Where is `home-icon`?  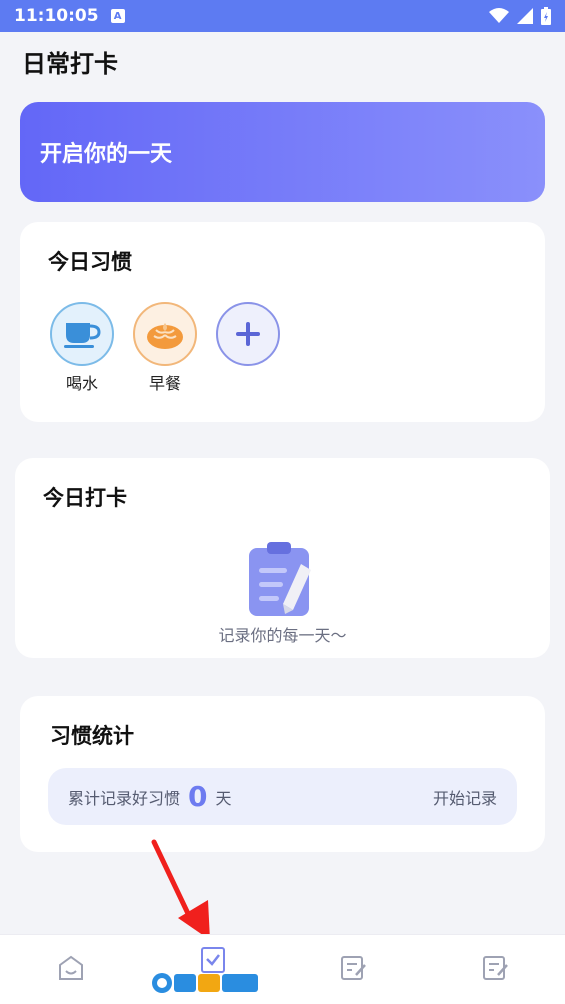
home-icon is located at coordinates (71, 968).